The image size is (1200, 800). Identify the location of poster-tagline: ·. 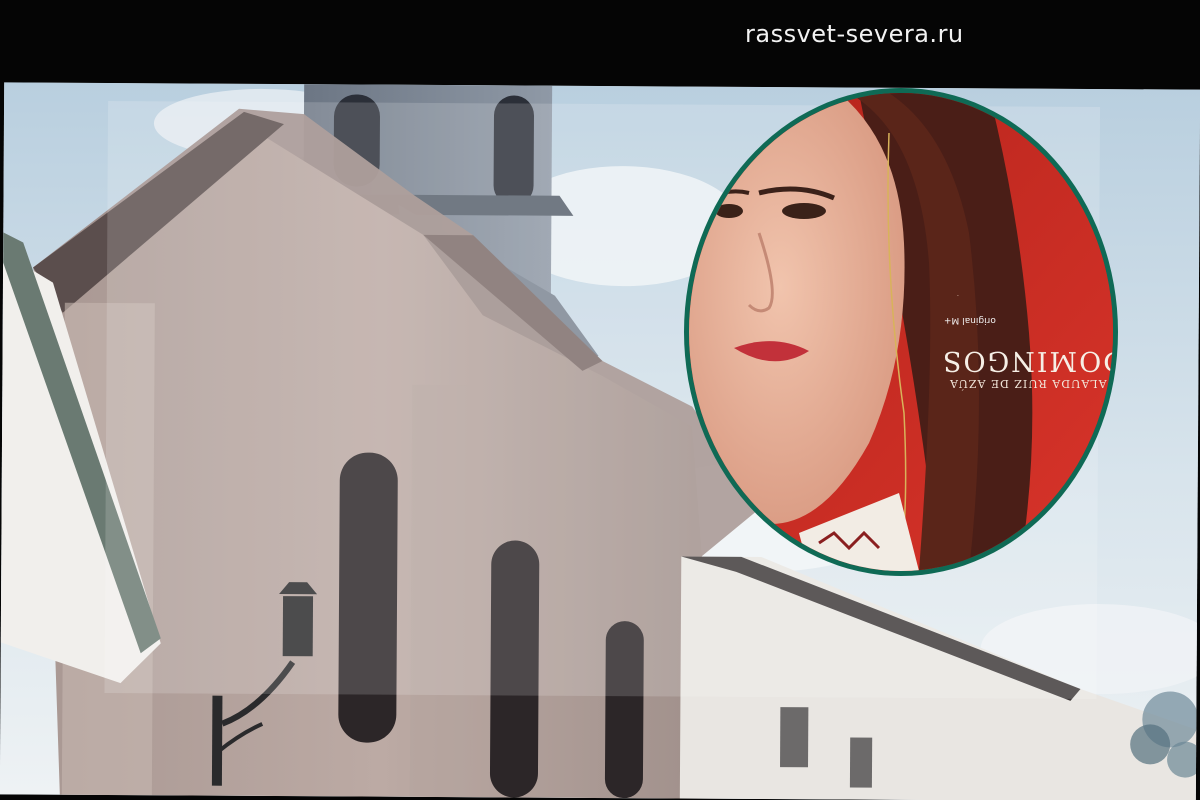
(958, 294).